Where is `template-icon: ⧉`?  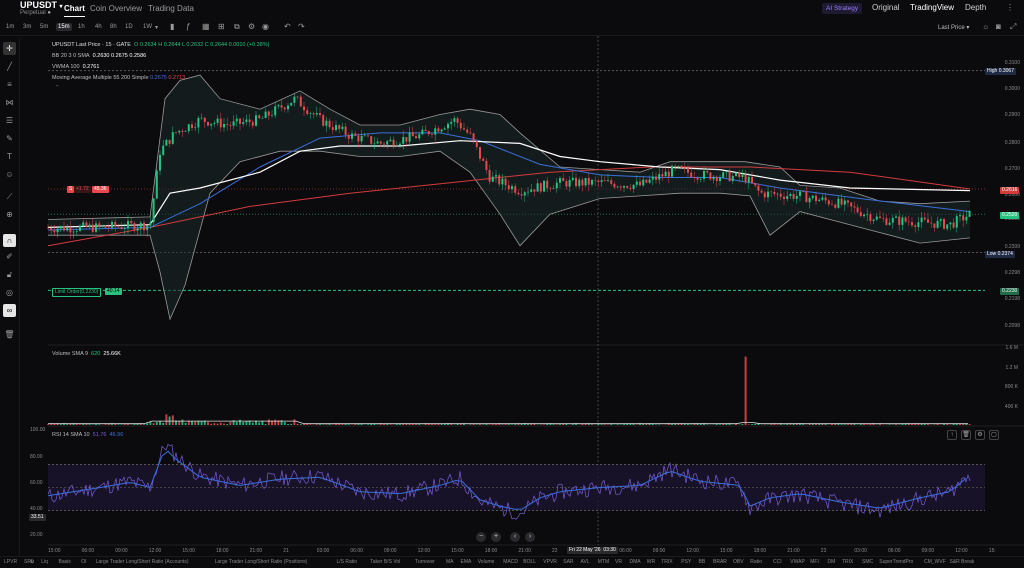
template-icon: ⧉ is located at coordinates (237, 27).